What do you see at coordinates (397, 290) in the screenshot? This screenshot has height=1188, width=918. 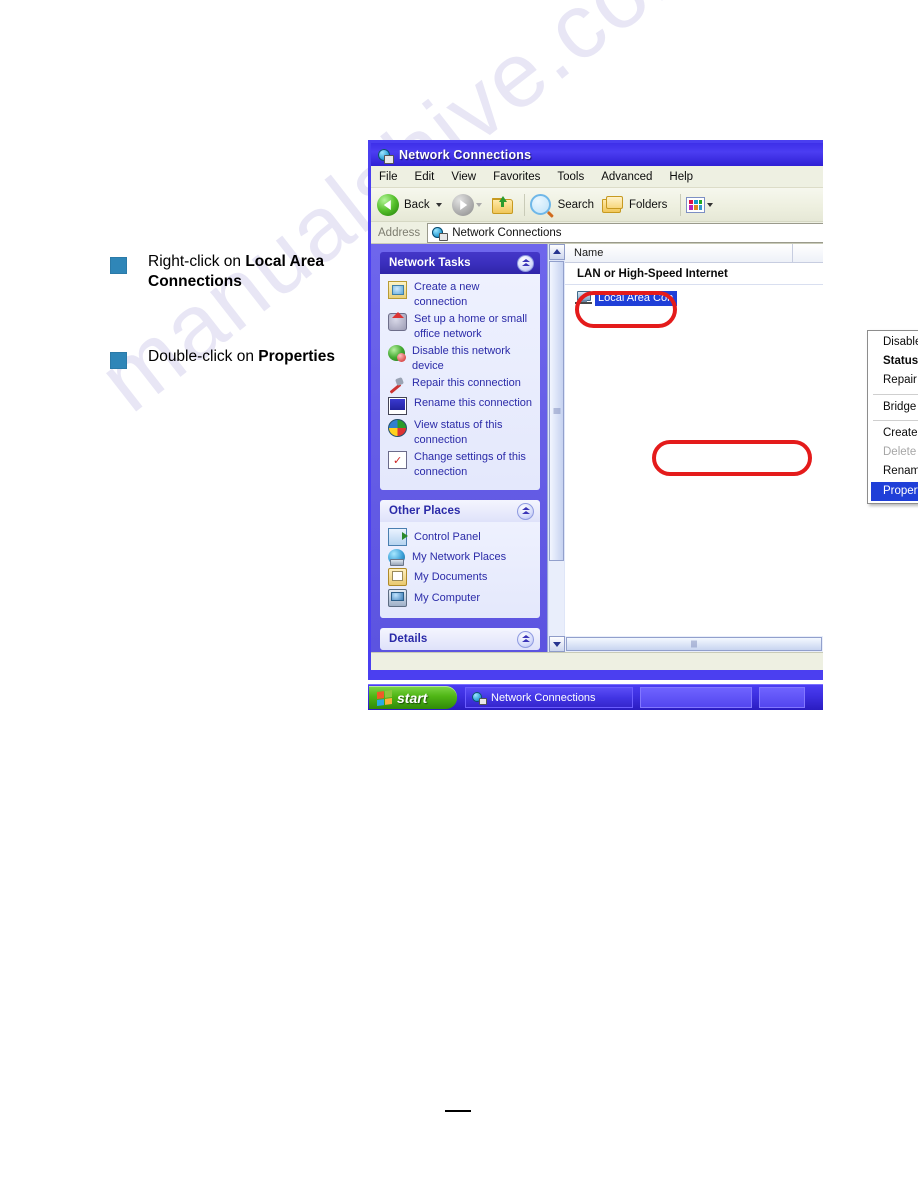 I see `new-connection-icon` at bounding box center [397, 290].